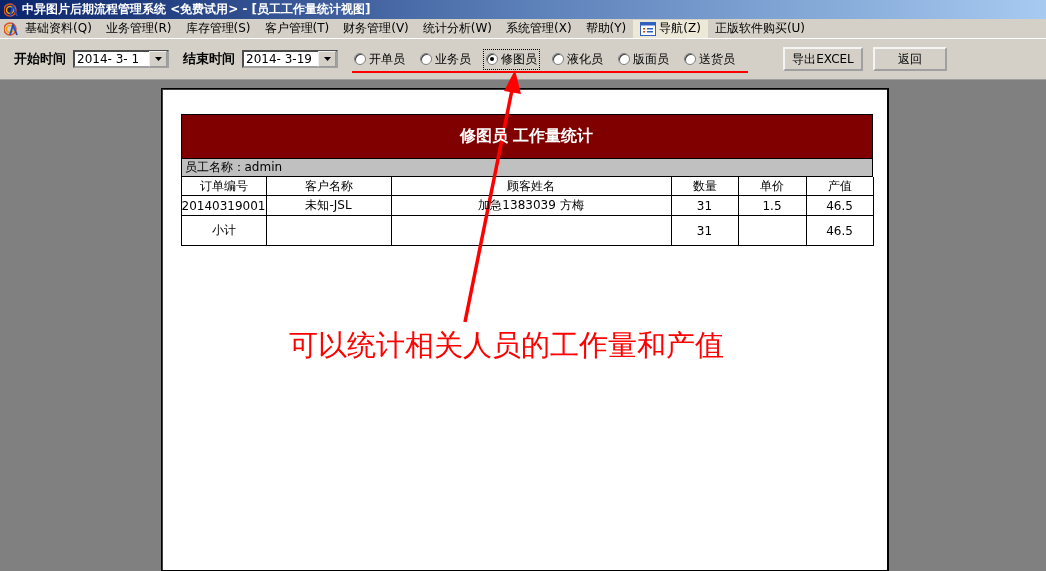  What do you see at coordinates (196, 9) in the screenshot?
I see `window-title: 中异图片后期流程管理系统 <免费试用> - [员工工作量统计视图]` at bounding box center [196, 9].